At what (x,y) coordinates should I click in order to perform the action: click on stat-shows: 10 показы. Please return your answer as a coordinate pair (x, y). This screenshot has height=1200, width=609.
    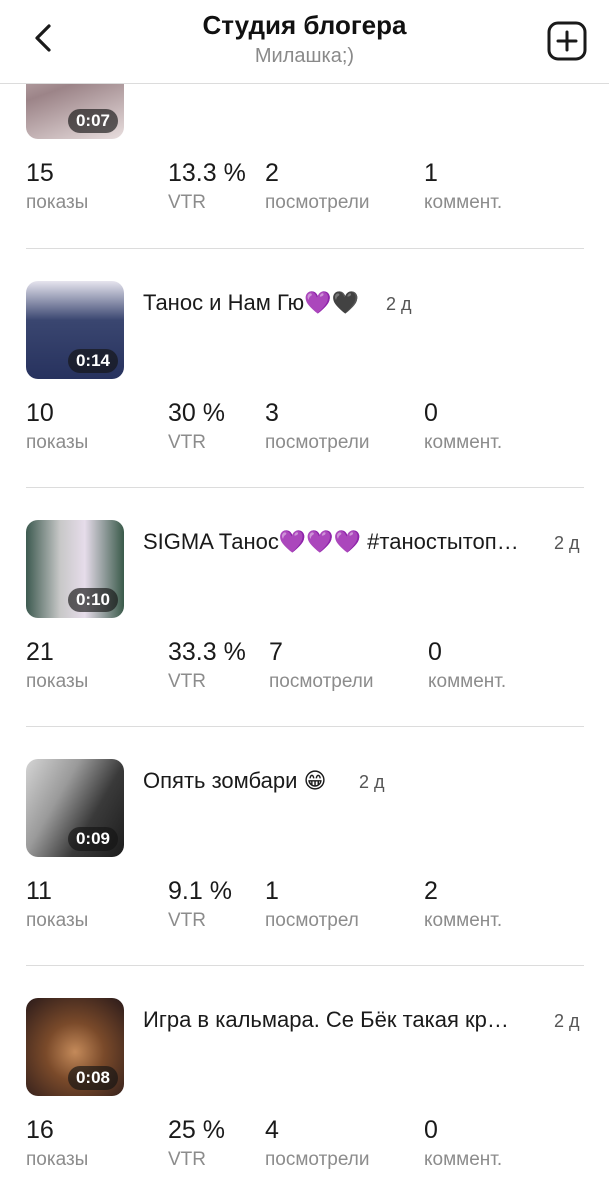
    Looking at the image, I should click on (57, 427).